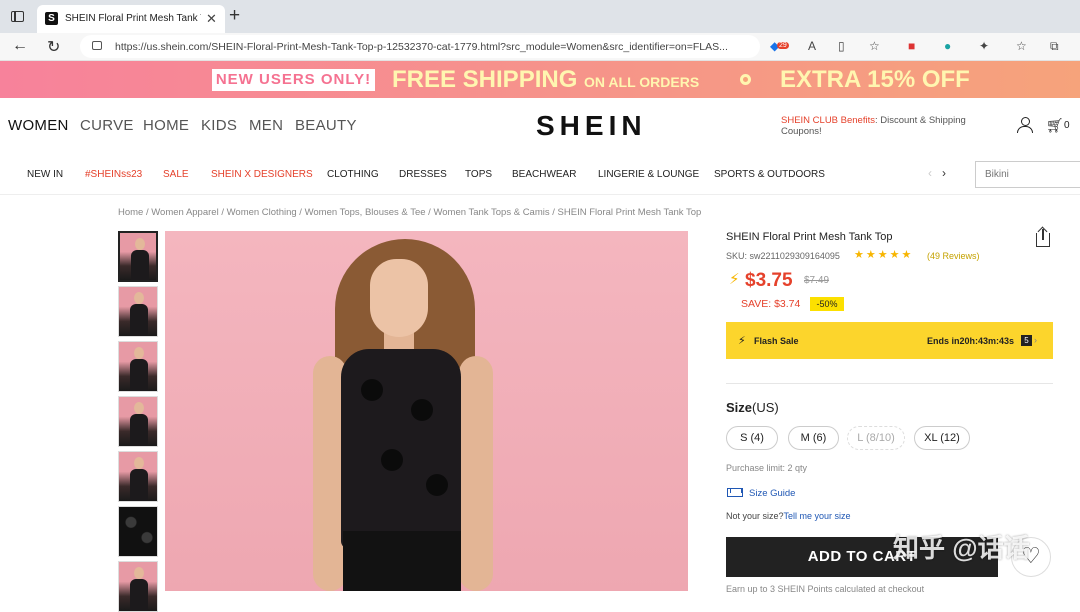  I want to click on browser-tab-bar: S SHEIN Floral Print Mesh Tank Top ✕ +, so click(540, 16).